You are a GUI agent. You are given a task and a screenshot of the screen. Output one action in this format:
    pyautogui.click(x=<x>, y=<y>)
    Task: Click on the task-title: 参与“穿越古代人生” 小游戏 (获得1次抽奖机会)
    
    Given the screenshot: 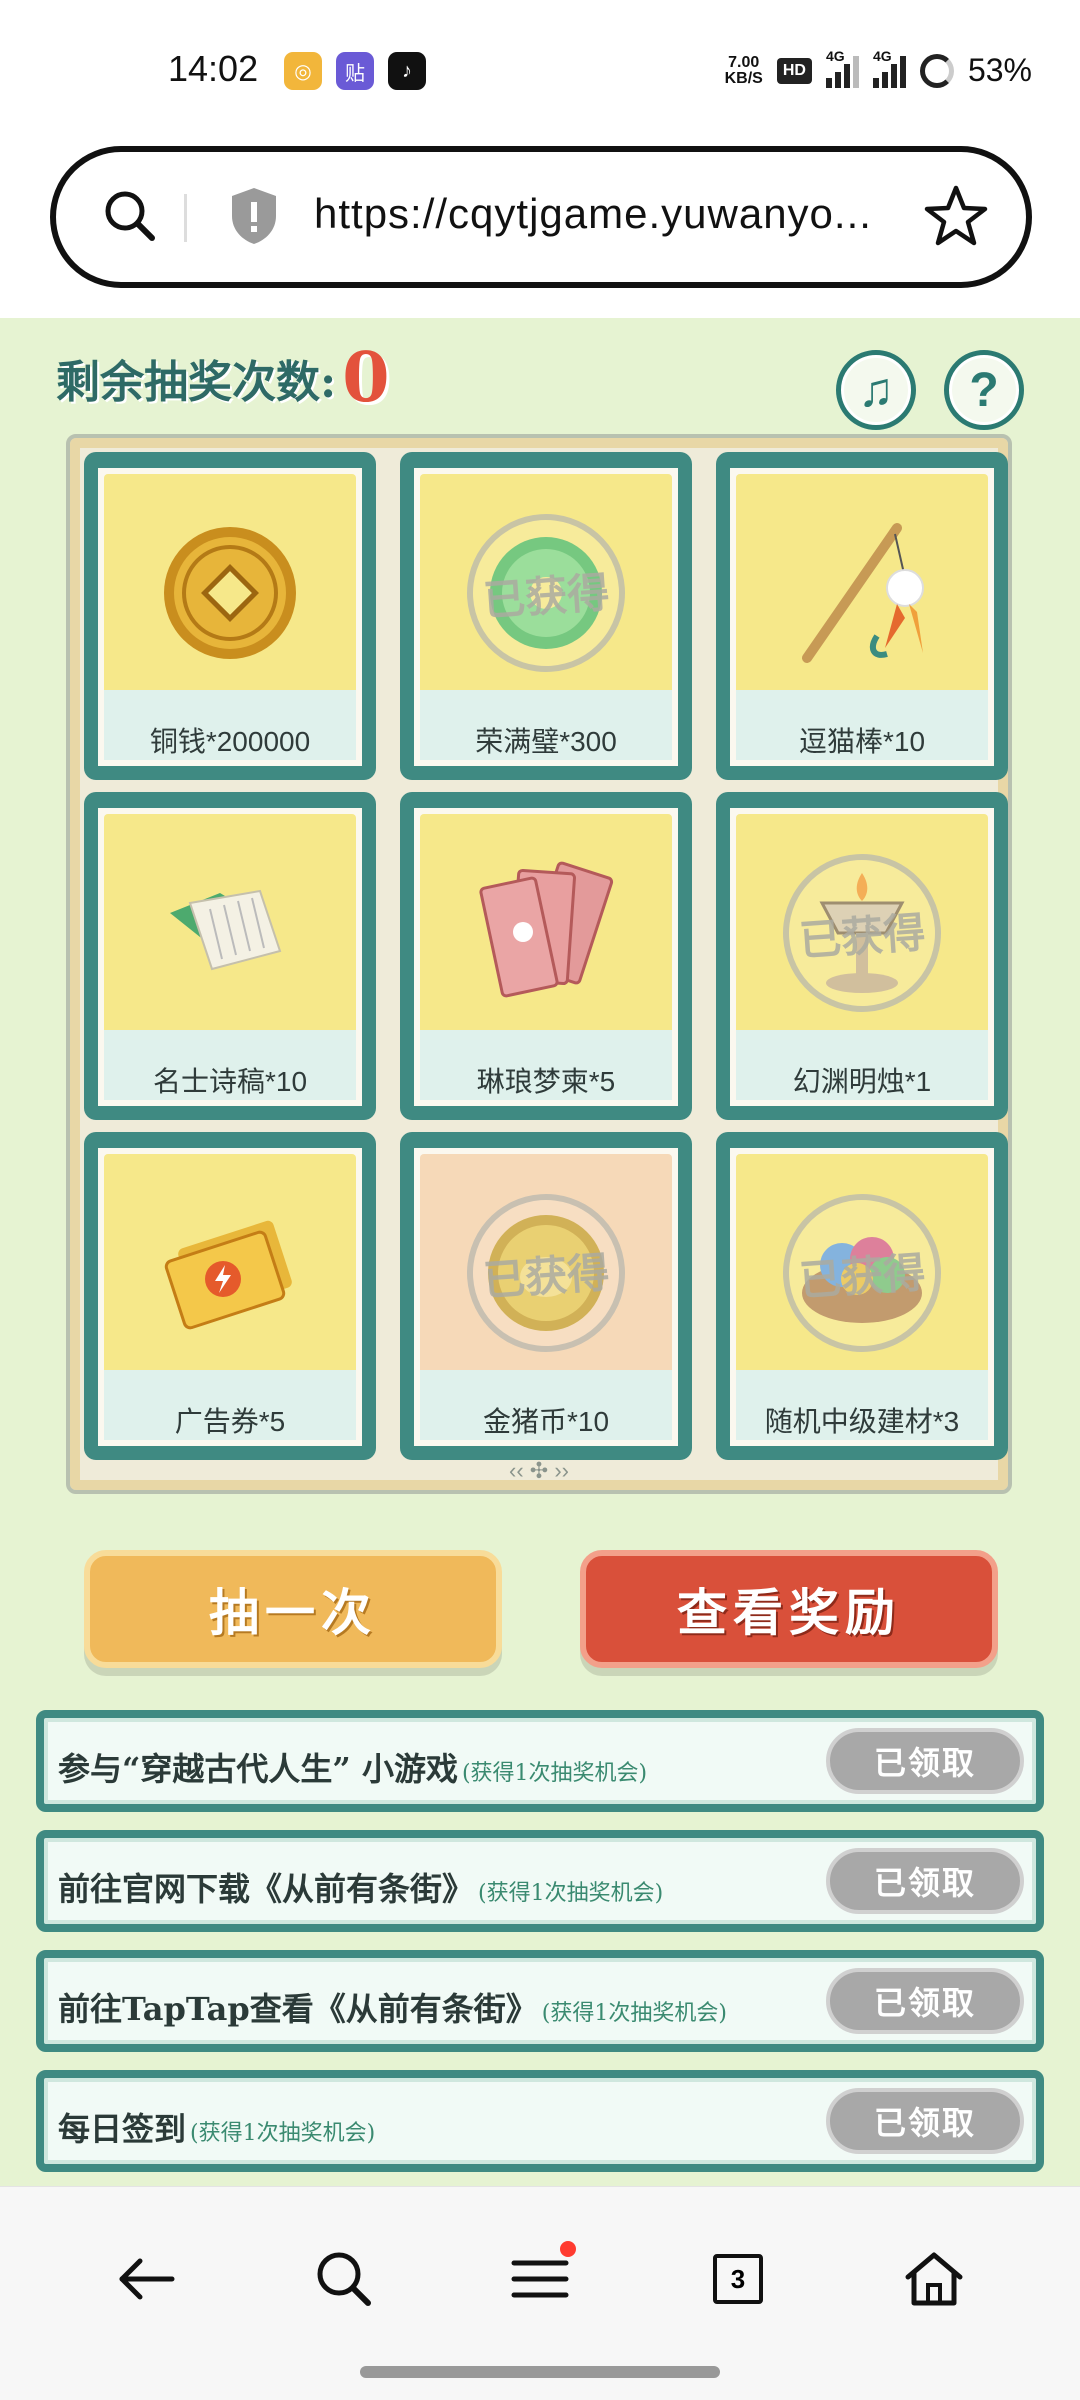 What is the action you would take?
    pyautogui.click(x=352, y=1767)
    